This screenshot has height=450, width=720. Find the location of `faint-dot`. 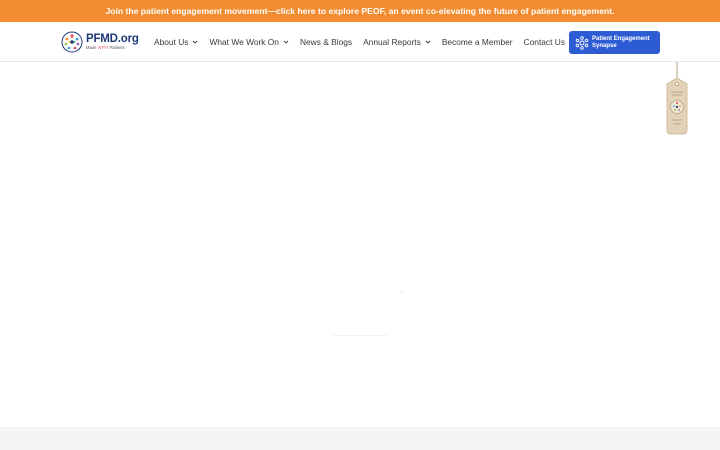

faint-dot is located at coordinates (401, 292).